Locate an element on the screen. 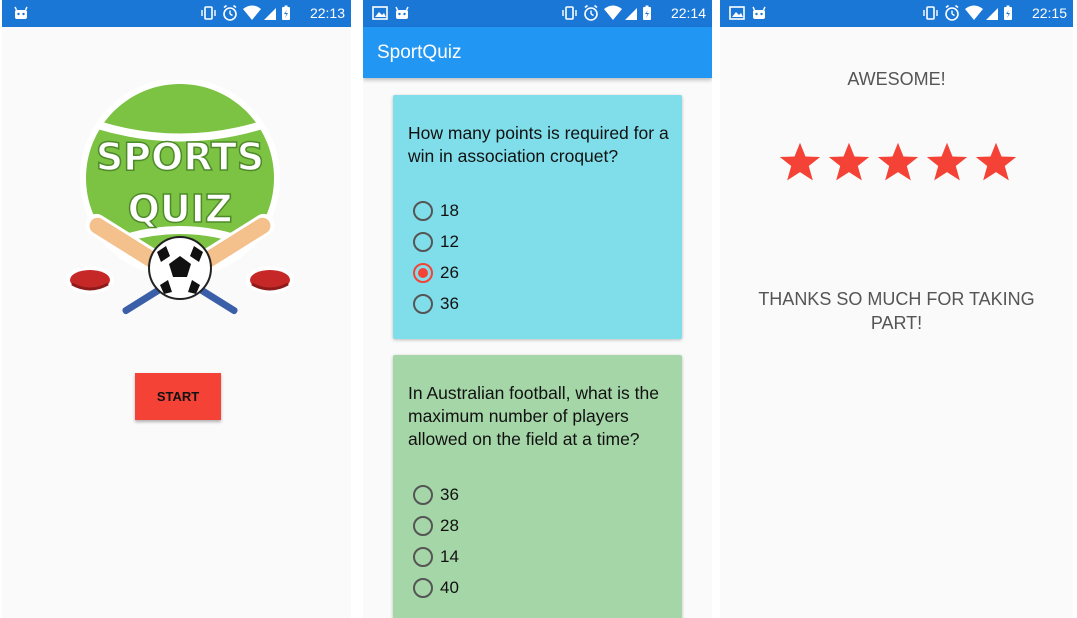  option-label: 40 is located at coordinates (449, 587).